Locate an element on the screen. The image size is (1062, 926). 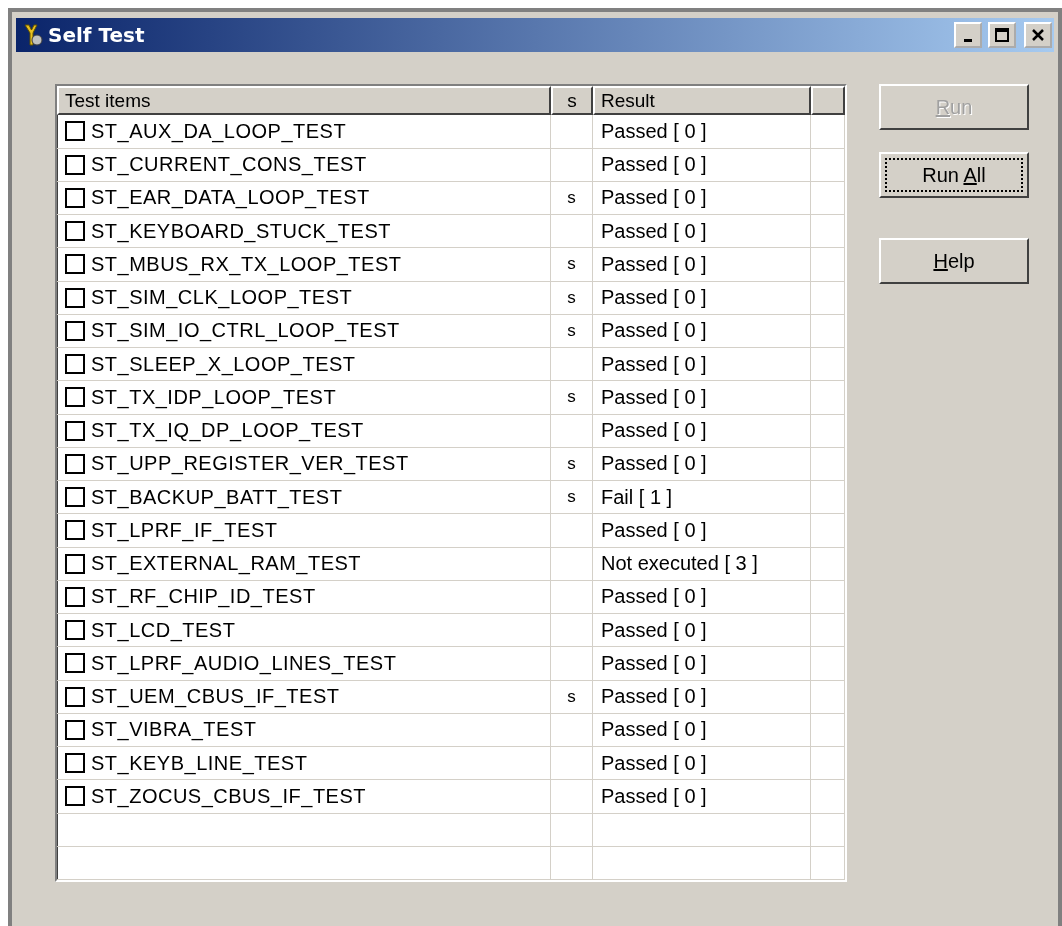
test-name: ST_EXTERNAL_RAM_TEST is located at coordinates (226, 564).